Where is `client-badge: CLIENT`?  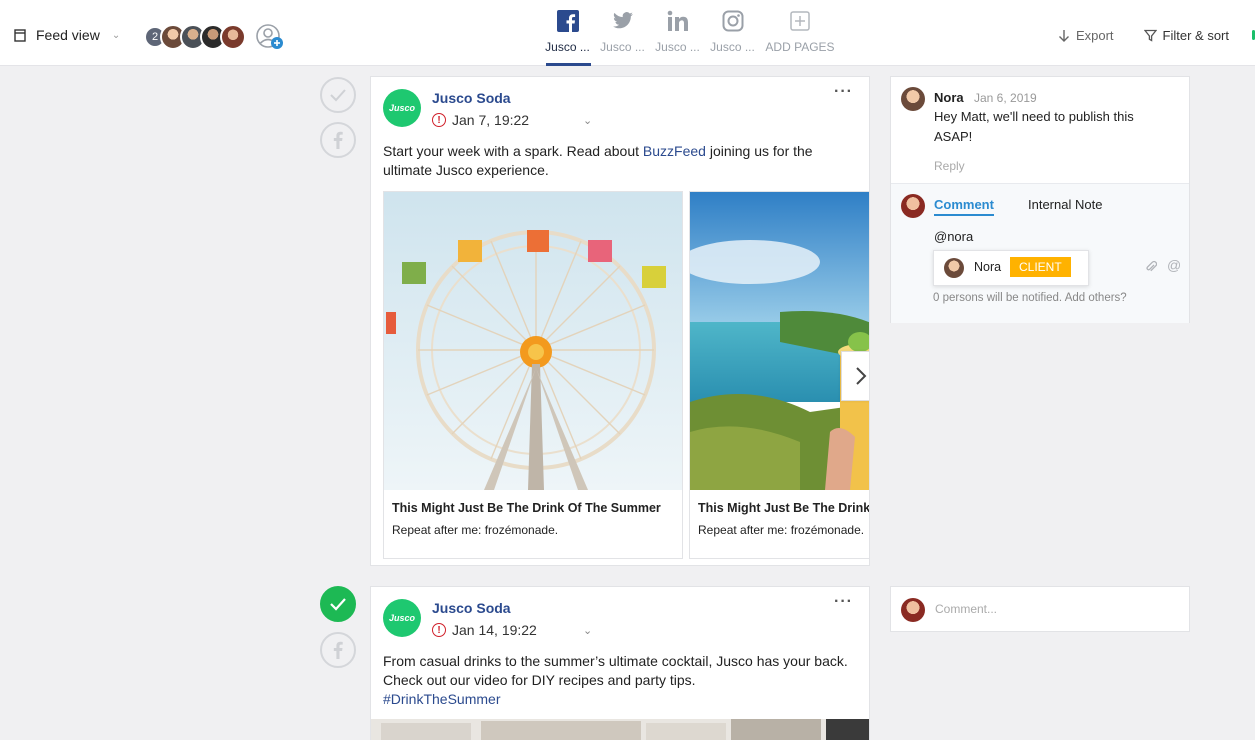
client-badge: CLIENT is located at coordinates (1040, 267).